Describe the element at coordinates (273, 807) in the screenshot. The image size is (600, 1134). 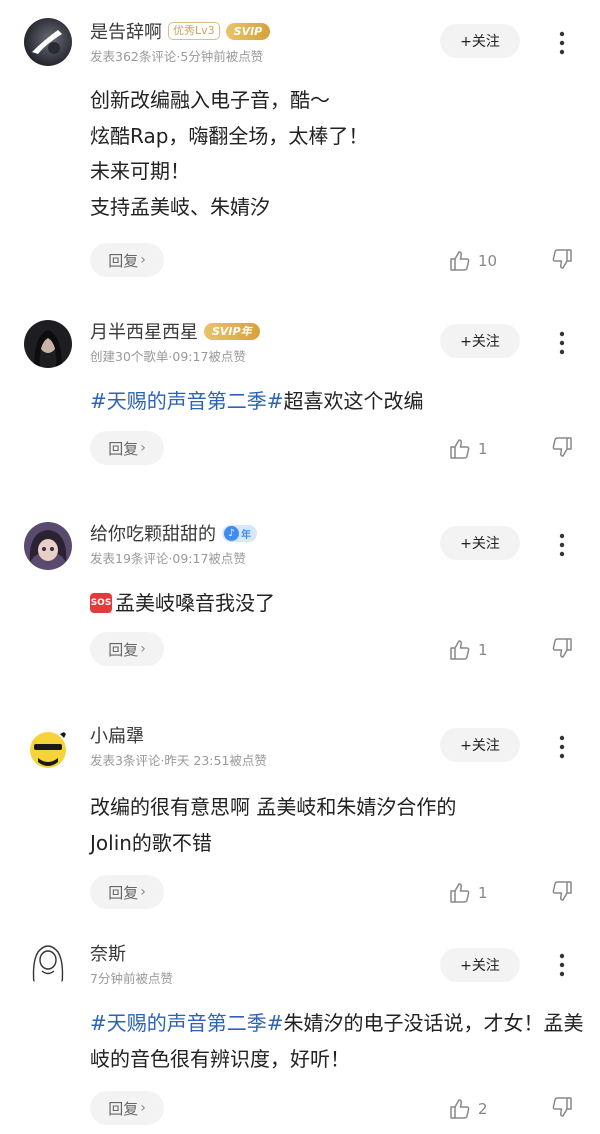
I see `comment-line: 改编的很有意思啊 孟美岐和朱婧汐合作的` at that location.